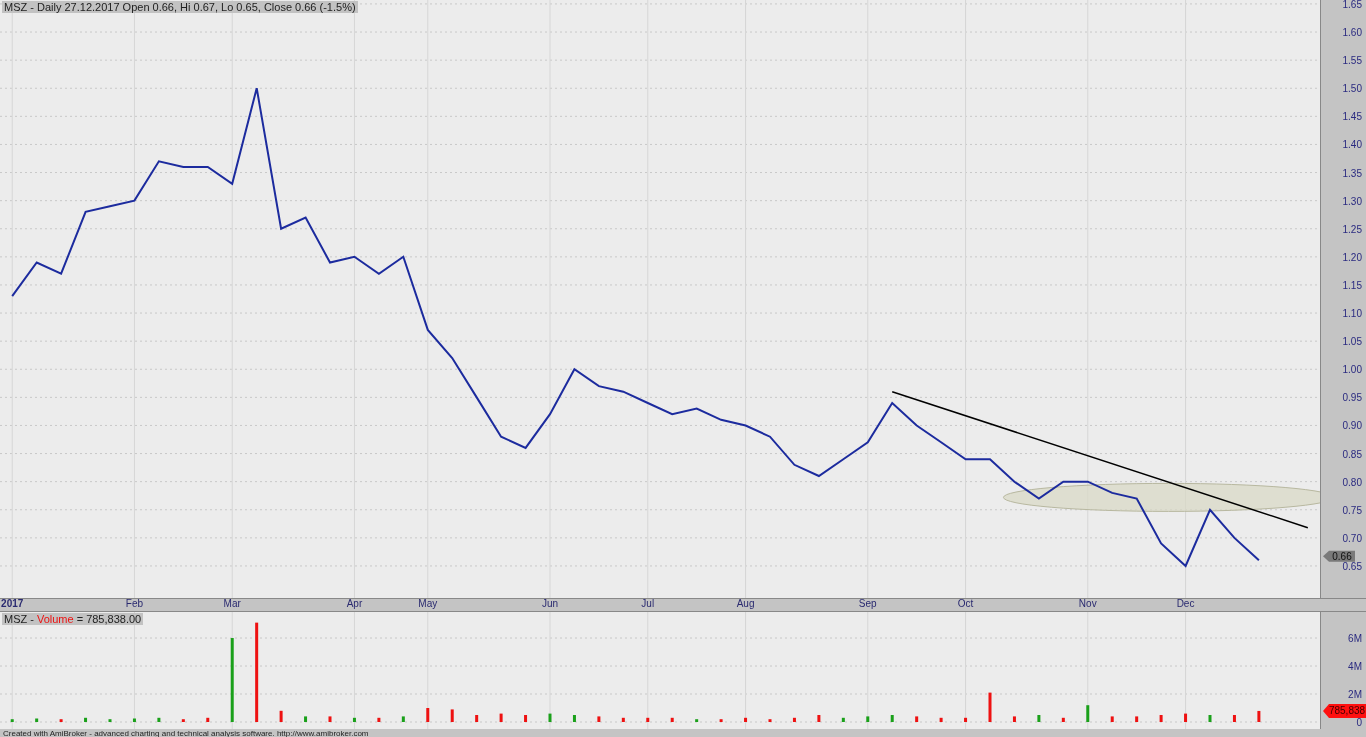  What do you see at coordinates (648, 604) in the screenshot?
I see `month-label: Jul` at bounding box center [648, 604].